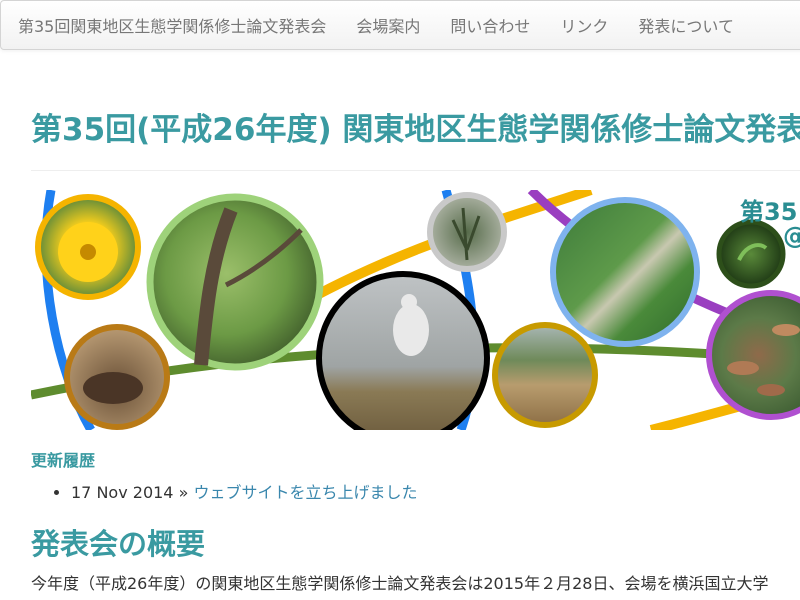  Describe the element at coordinates (467, 232) in the screenshot. I see `photo-plant` at that location.